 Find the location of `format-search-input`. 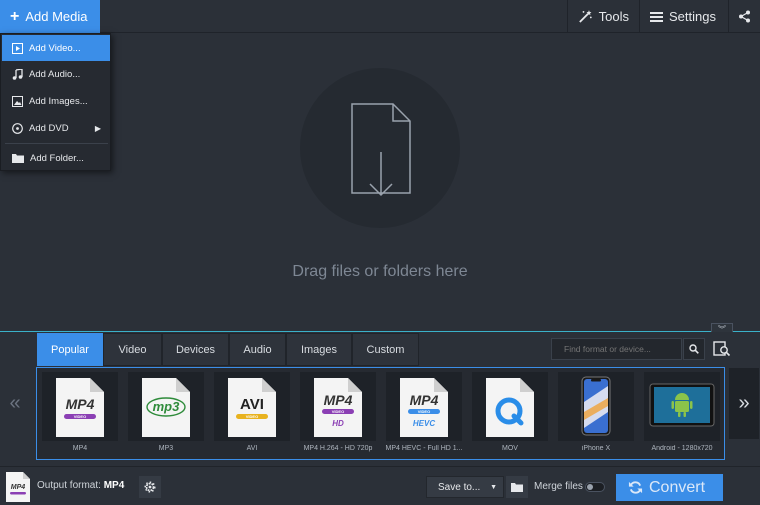

format-search-input is located at coordinates (616, 349).